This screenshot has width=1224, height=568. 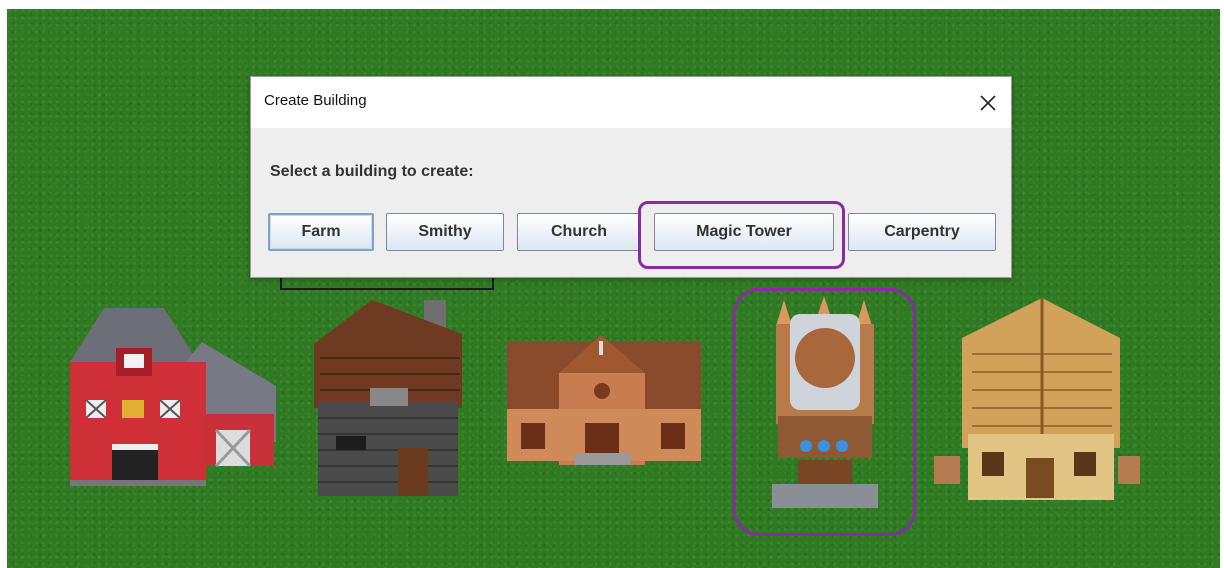 I want to click on dialog-title: Create Building, so click(x=315, y=100).